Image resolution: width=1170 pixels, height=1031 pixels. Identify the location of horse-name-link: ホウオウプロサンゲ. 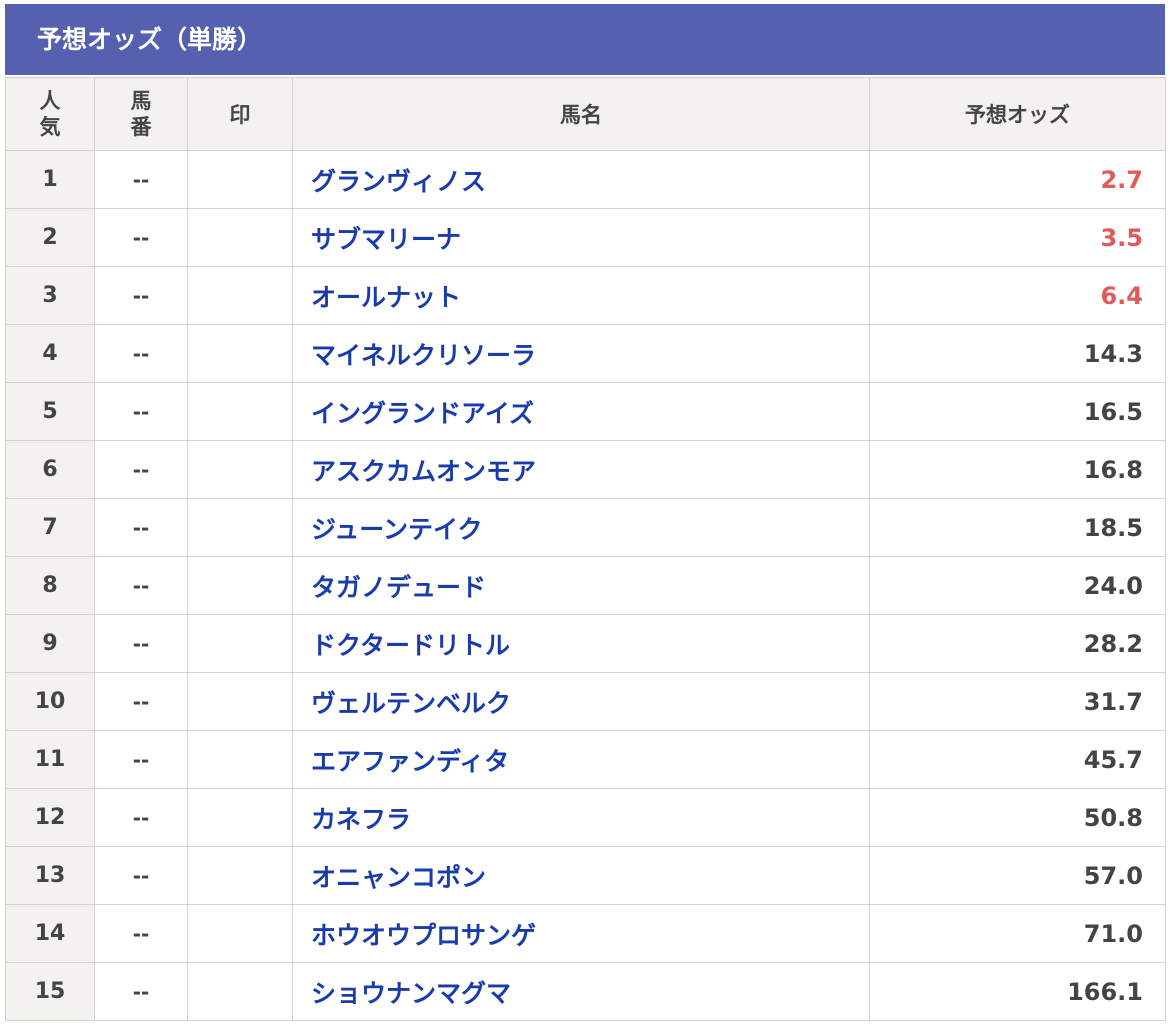
(423, 935).